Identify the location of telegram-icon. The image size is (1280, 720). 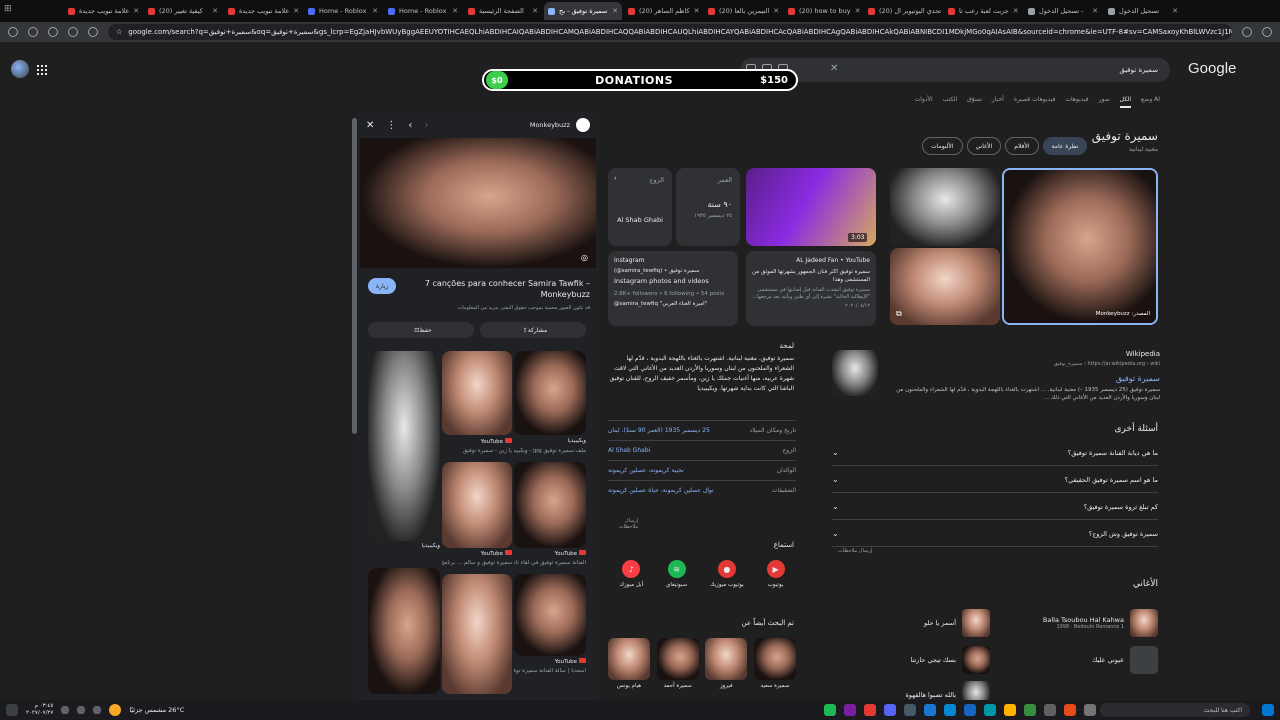
(990, 710).